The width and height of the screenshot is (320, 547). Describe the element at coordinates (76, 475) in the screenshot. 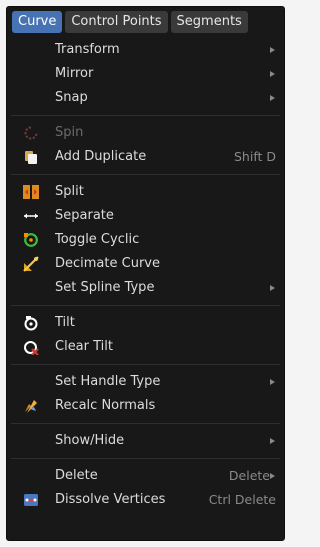

I see `menu-item-label: Delete` at that location.